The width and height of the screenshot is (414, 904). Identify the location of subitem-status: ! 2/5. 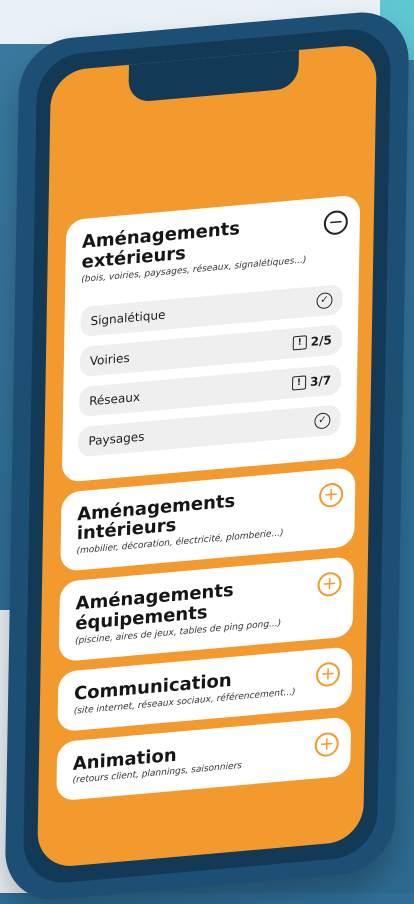
(312, 341).